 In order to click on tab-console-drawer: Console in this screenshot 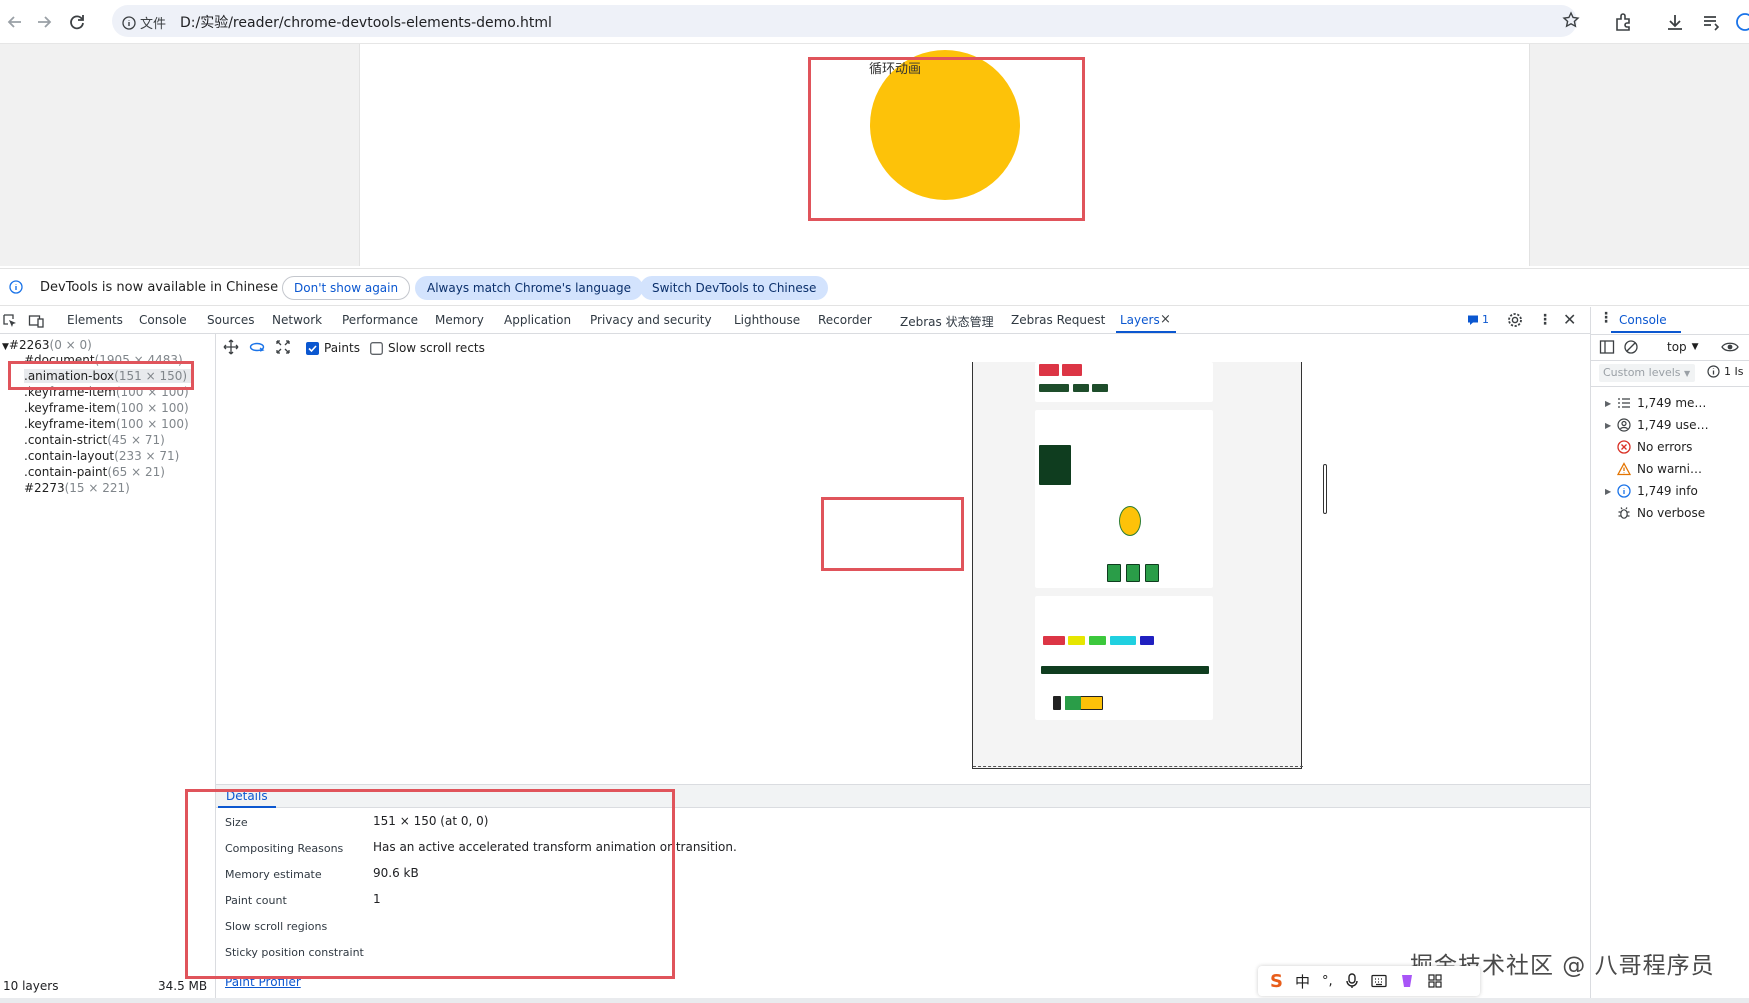, I will do `click(1643, 320)`.